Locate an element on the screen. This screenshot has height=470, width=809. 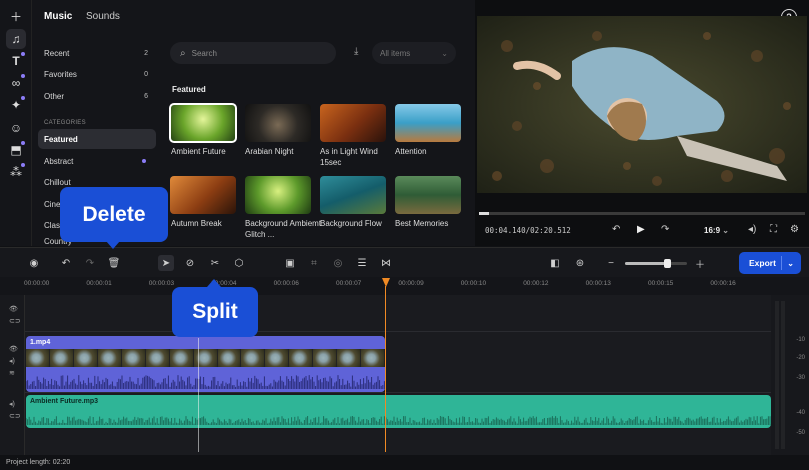
search-input: ⌕ Search is located at coordinates (253, 53).